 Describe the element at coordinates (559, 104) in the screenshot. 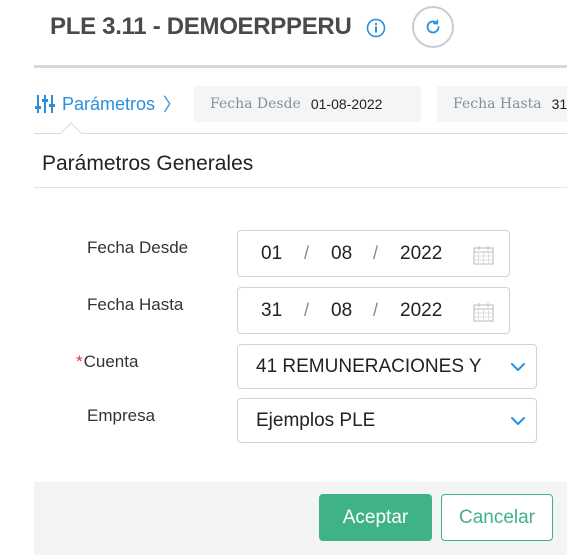

I see `filter-chip-value: 31-08-2022` at that location.